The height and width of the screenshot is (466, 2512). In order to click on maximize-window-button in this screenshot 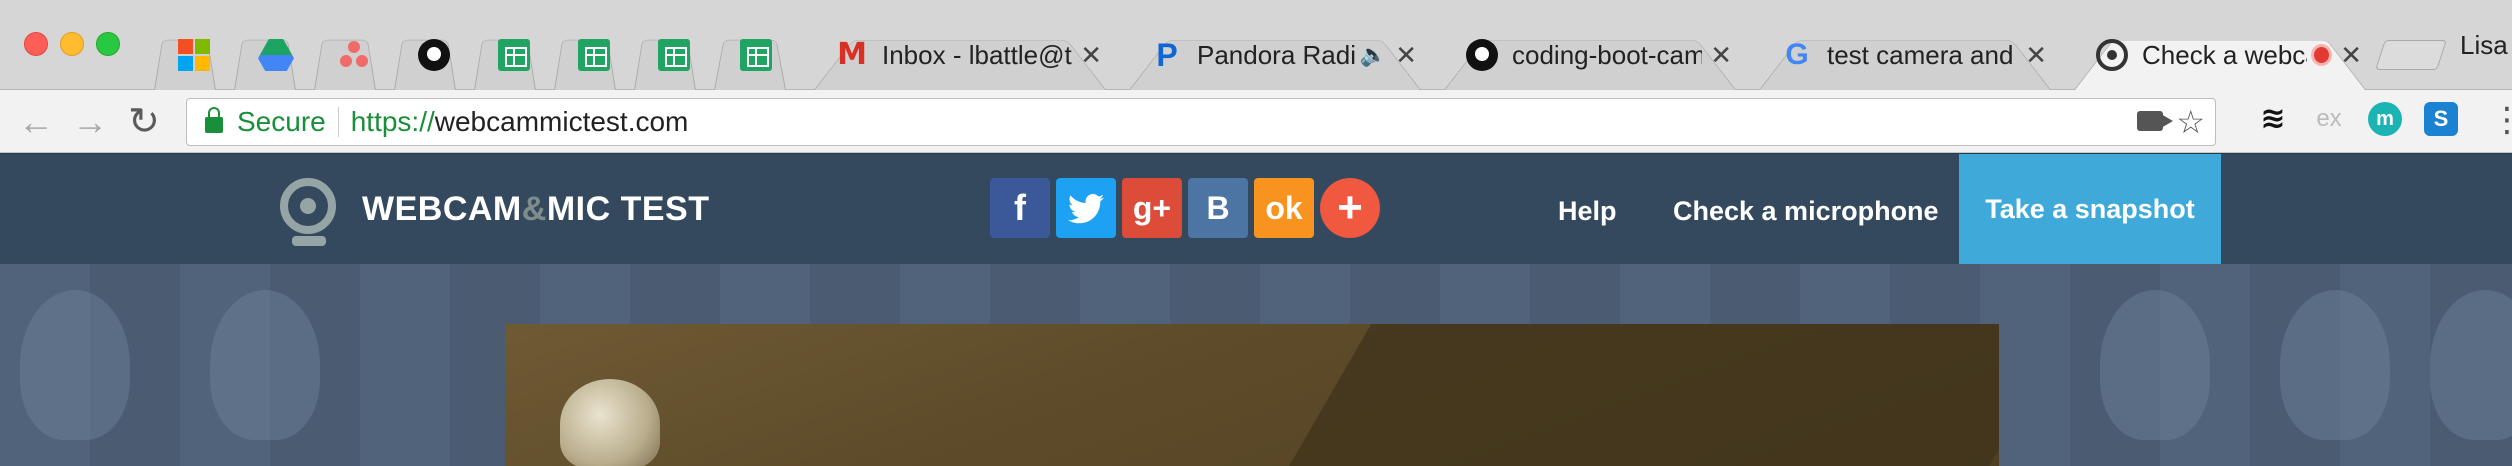, I will do `click(108, 44)`.